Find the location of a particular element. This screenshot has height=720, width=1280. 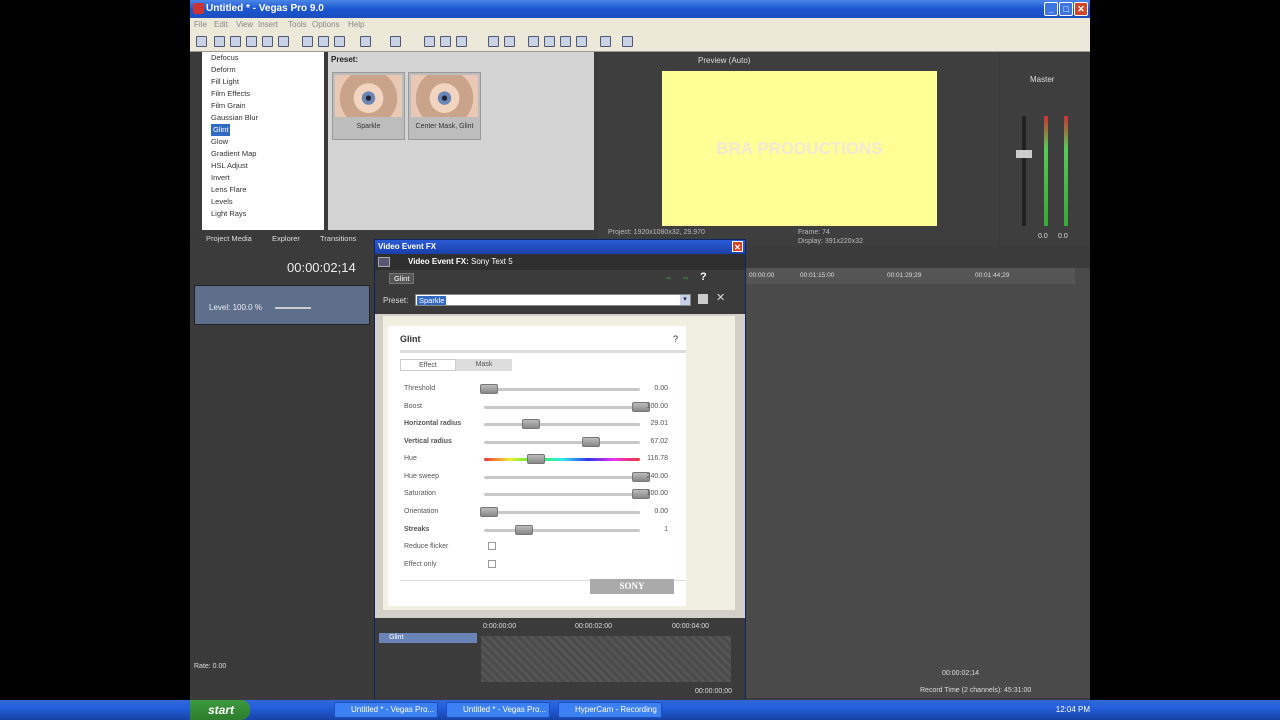

lock-envelopes-icon is located at coordinates (533, 41).